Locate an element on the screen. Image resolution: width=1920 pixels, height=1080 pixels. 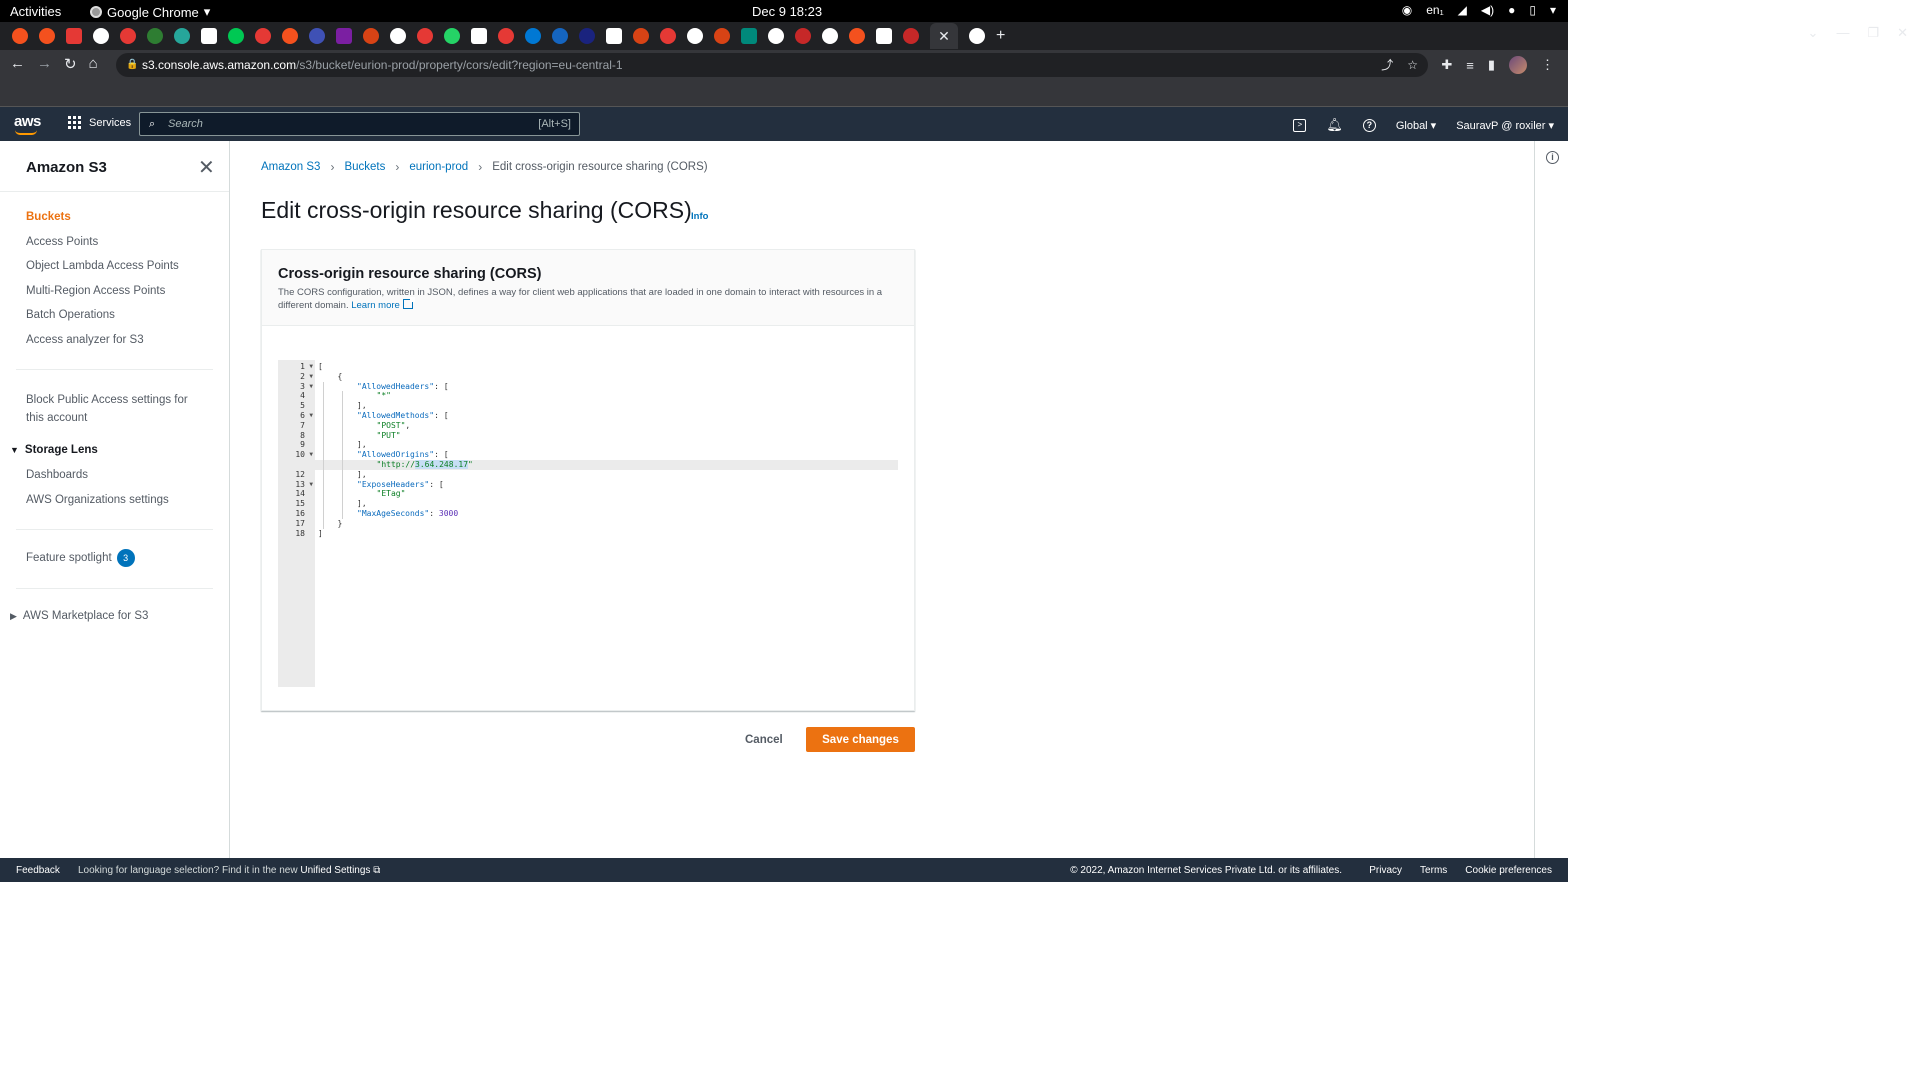
reading-list-icon: ≡ is located at coordinates (1470, 65).